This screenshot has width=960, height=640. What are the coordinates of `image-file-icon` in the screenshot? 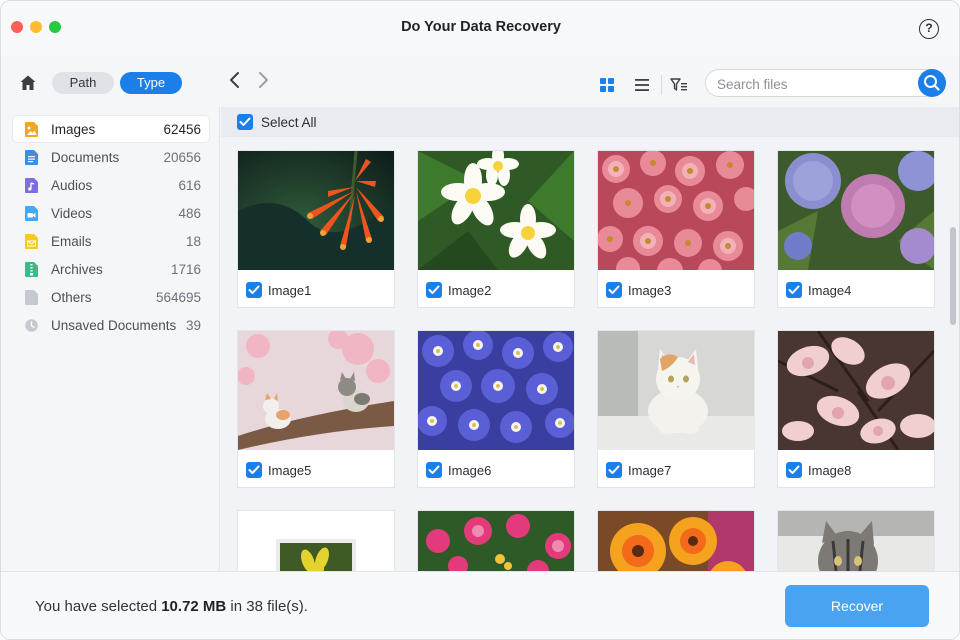 It's located at (31, 129).